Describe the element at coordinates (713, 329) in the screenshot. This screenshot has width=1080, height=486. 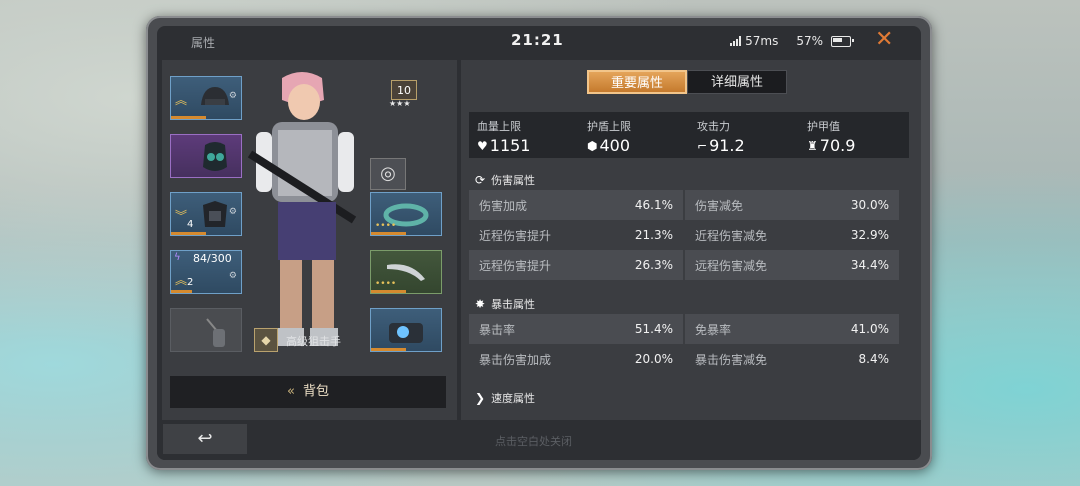
I see `attr-name: 免暴率` at that location.